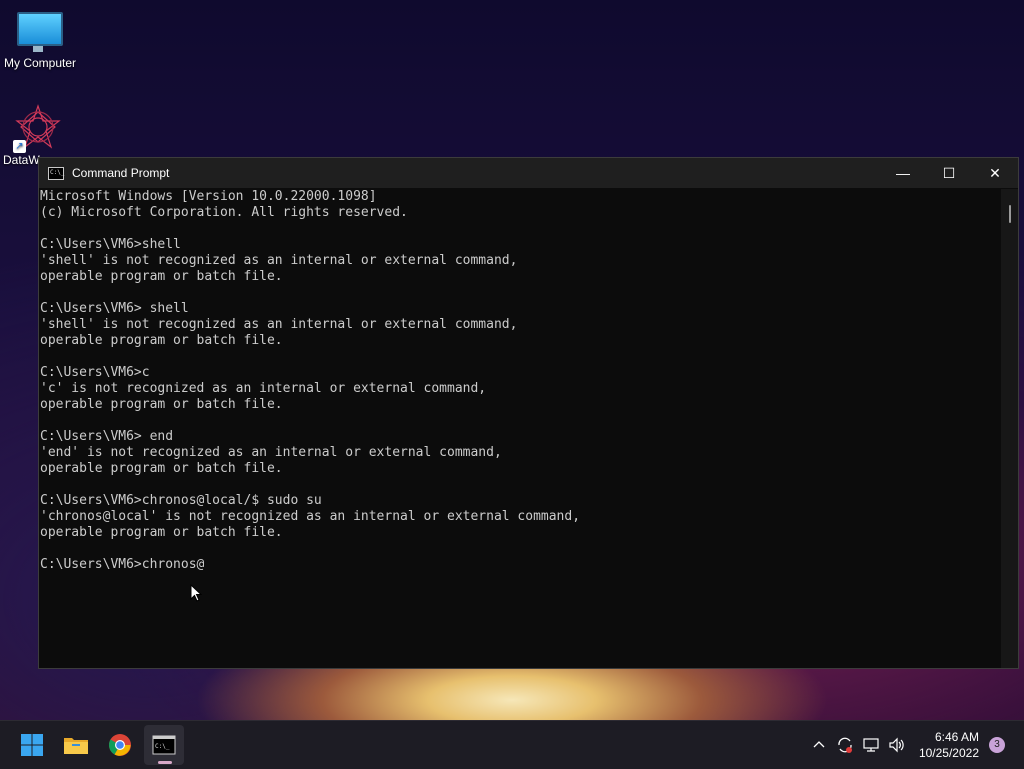 This screenshot has width=1024, height=769. I want to click on folder-icon, so click(76, 746).